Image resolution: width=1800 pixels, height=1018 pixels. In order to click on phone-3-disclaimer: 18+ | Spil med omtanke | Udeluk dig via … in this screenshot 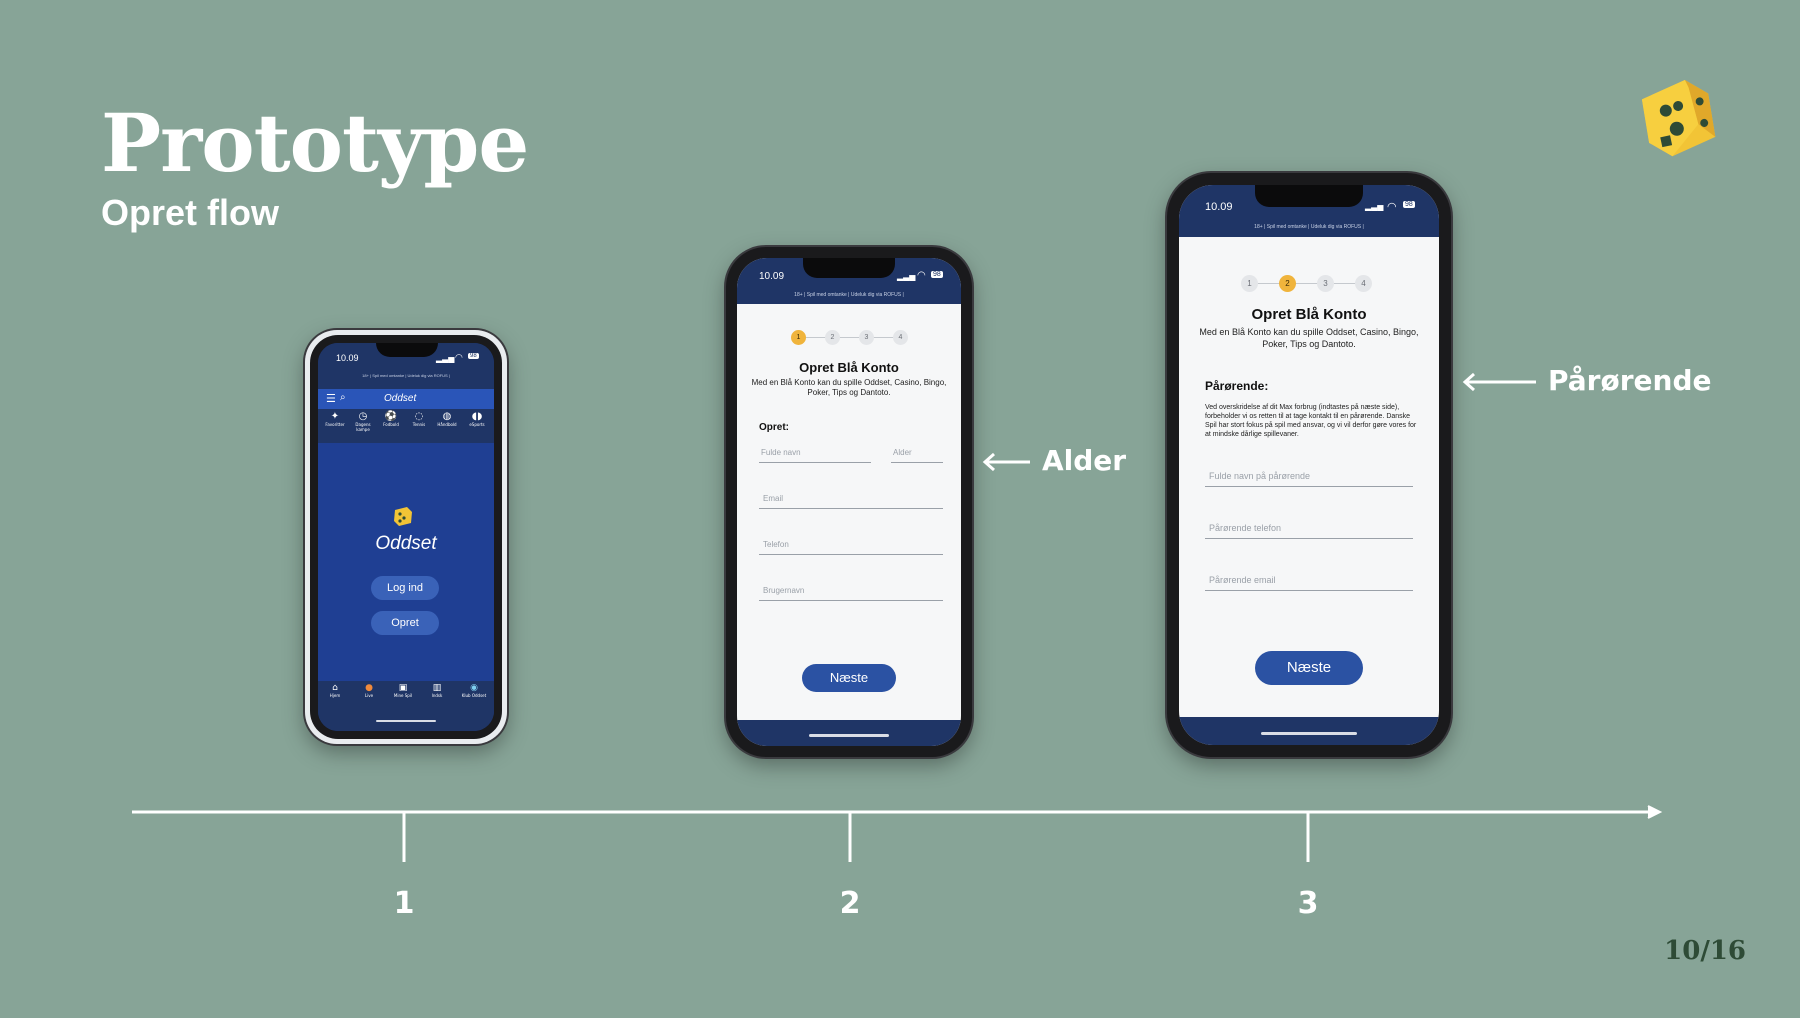, I will do `click(1309, 227)`.